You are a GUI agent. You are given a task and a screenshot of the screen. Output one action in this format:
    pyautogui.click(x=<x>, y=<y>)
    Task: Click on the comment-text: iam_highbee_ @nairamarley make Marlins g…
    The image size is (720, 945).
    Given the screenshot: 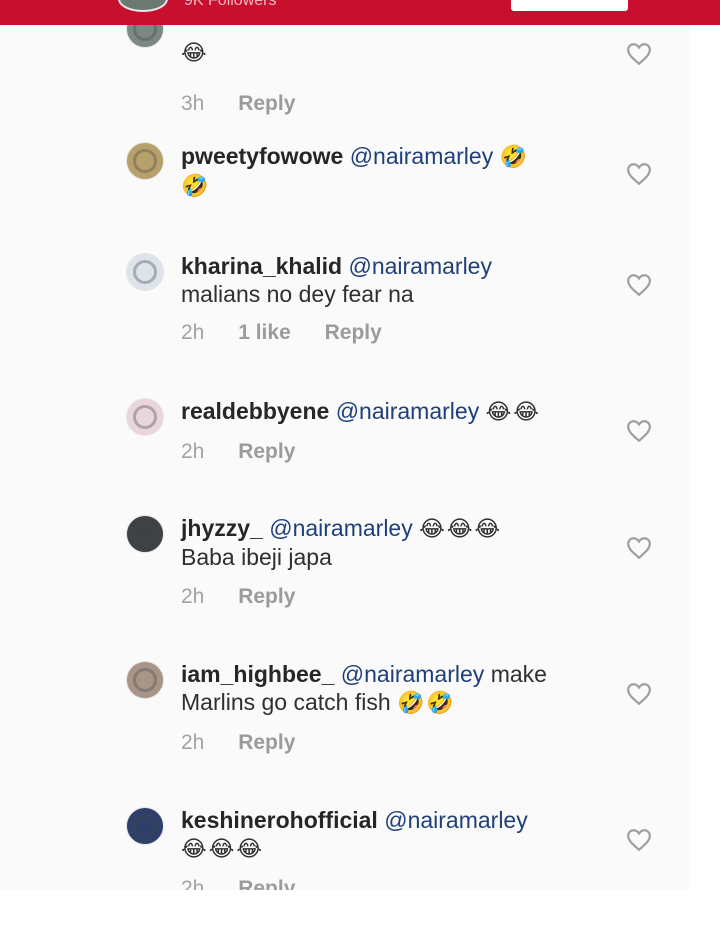 What is the action you would take?
    pyautogui.click(x=381, y=688)
    